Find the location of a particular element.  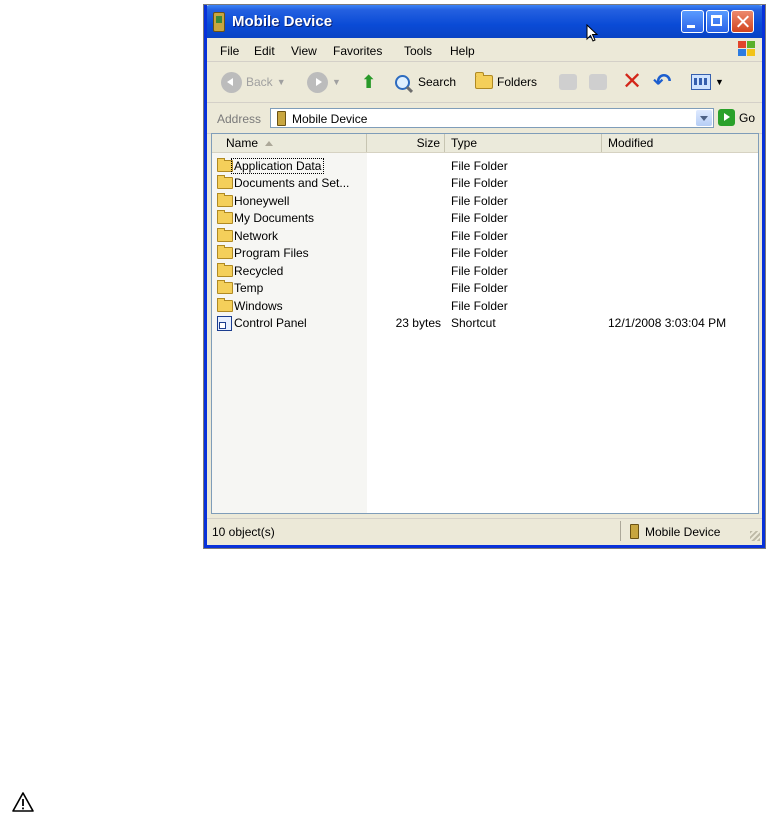

file-row: Temp File Folder is located at coordinates (485, 288).